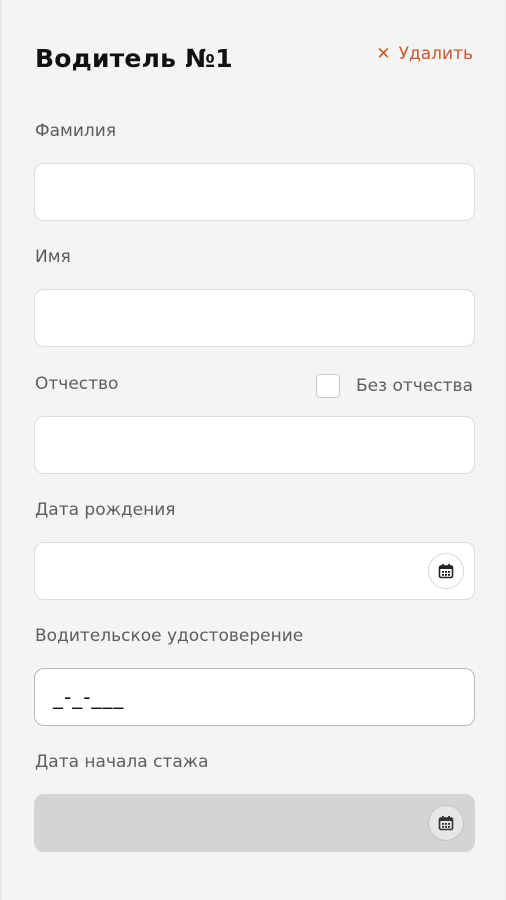 This screenshot has width=506, height=900. I want to click on experience-start-calendar-button, so click(446, 823).